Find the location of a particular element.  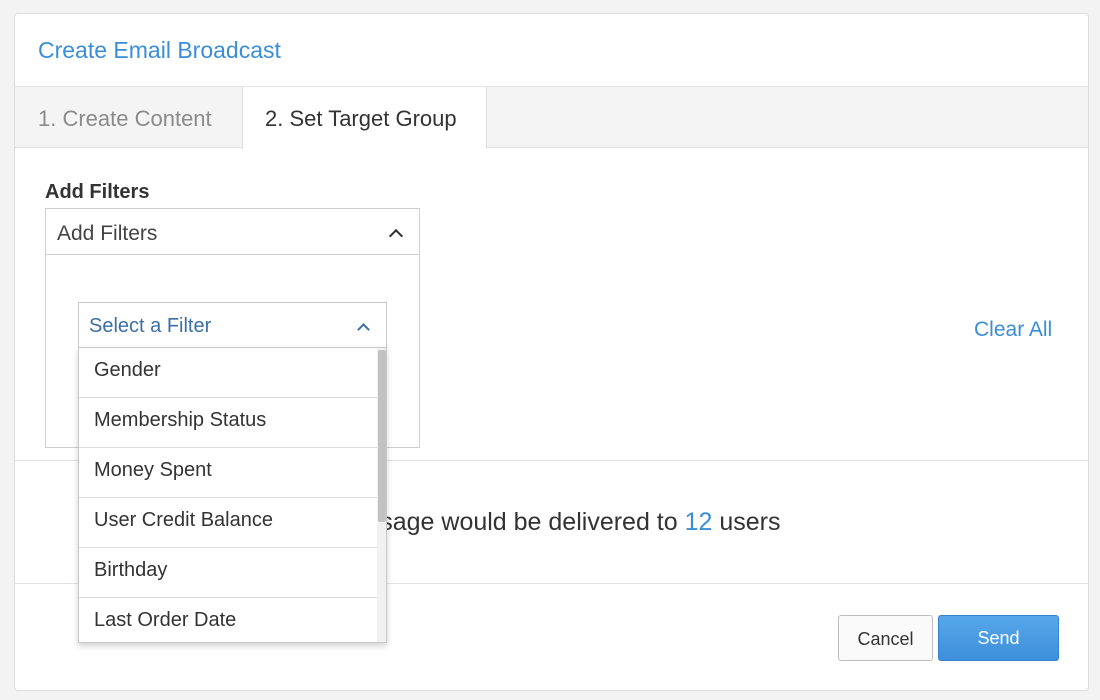

scrollbar-thumb is located at coordinates (382, 436).